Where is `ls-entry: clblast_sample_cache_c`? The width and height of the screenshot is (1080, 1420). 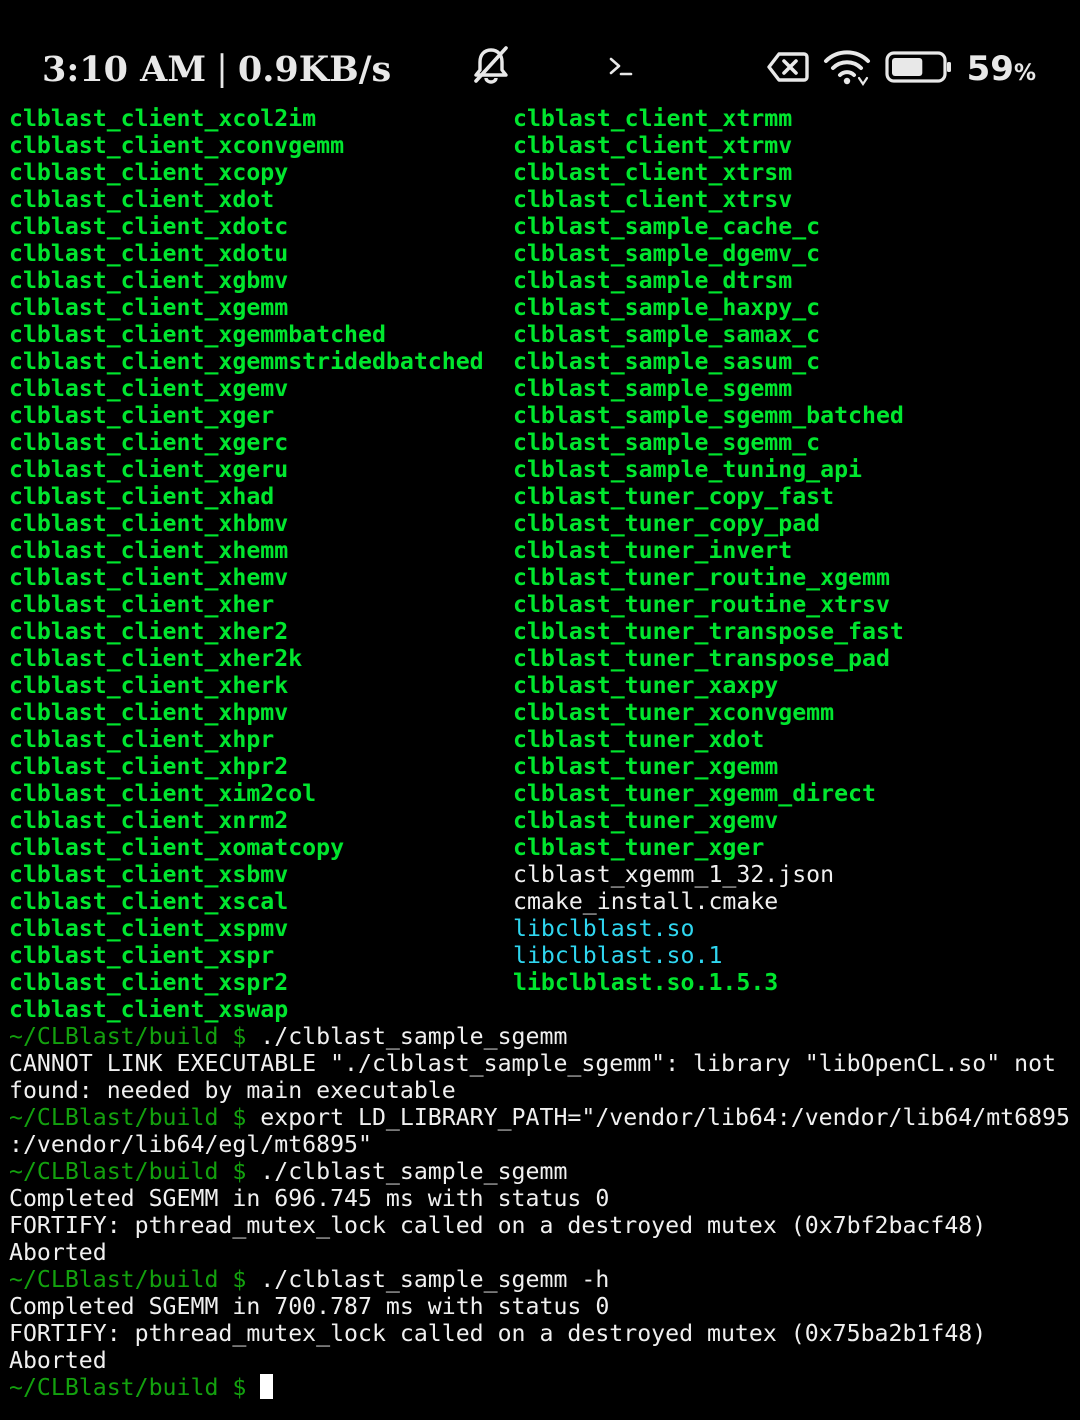
ls-entry: clblast_sample_cache_c is located at coordinates (667, 226).